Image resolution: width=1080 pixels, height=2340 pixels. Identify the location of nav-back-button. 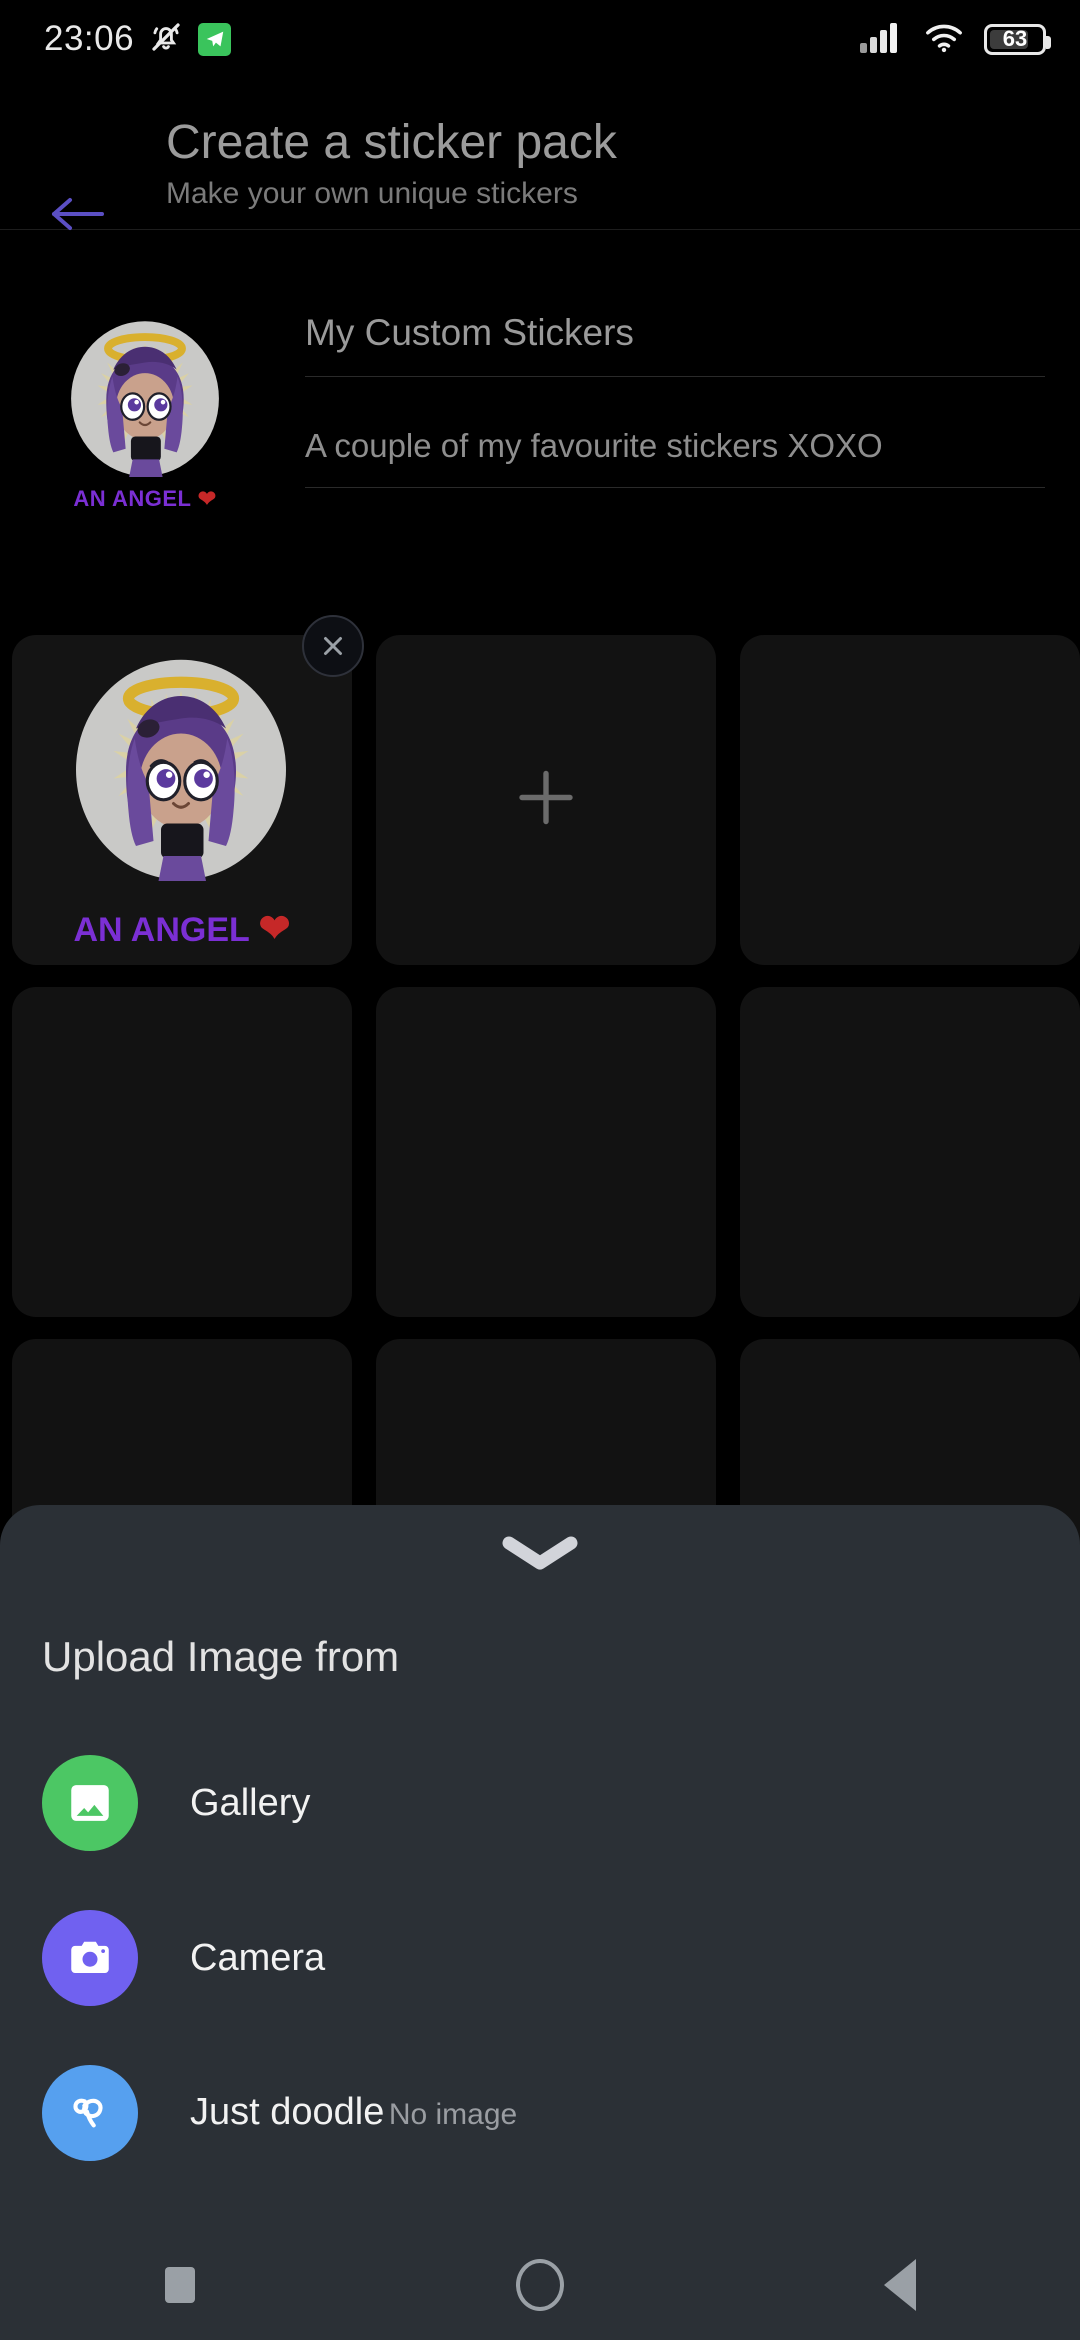
(900, 2285).